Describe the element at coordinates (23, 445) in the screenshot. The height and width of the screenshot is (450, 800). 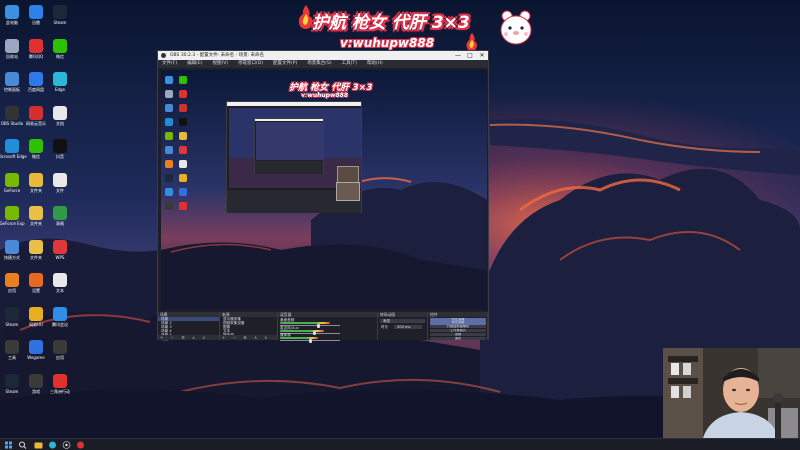
I see `search-icon` at that location.